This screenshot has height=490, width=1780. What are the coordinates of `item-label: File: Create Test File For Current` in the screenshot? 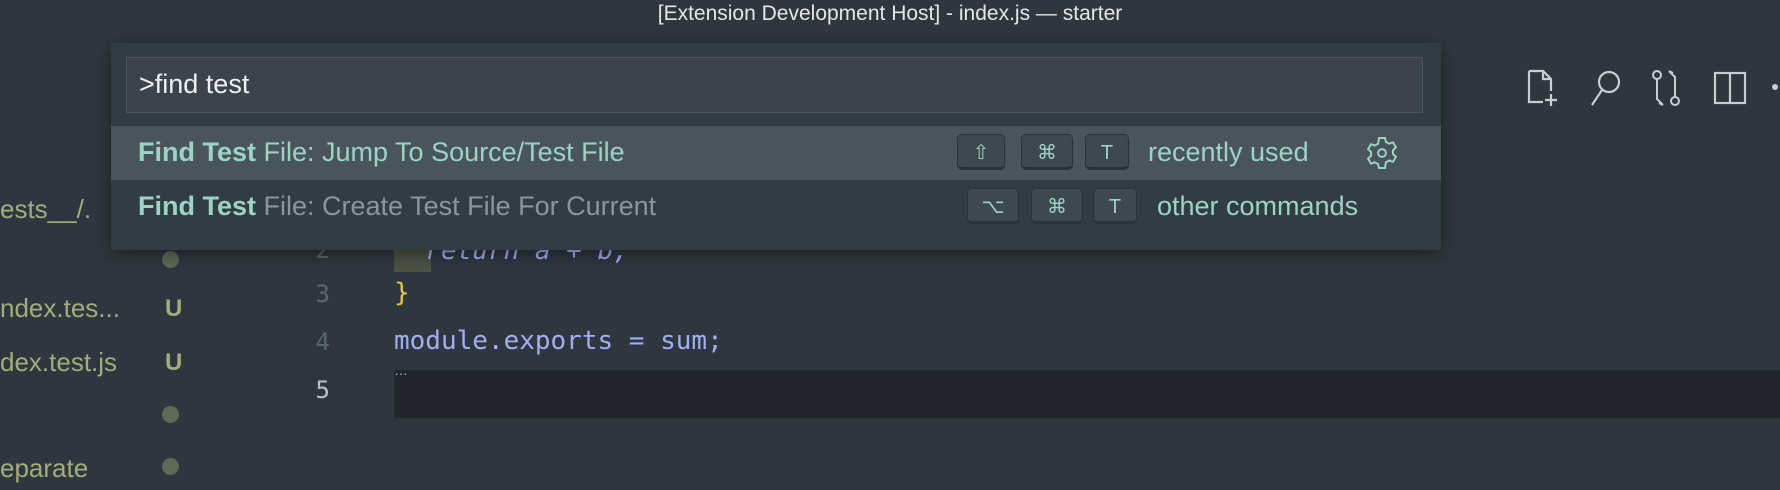 It's located at (456, 206).